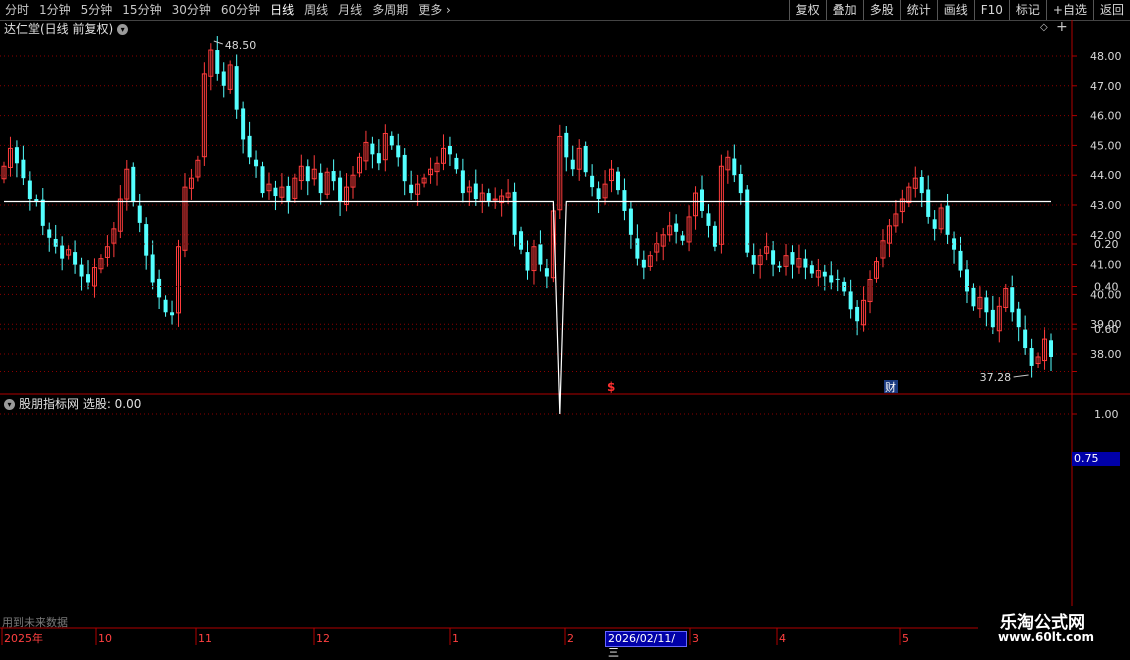 Image resolution: width=1130 pixels, height=660 pixels. I want to click on main-y-tick-label: 47.00, so click(1106, 86).